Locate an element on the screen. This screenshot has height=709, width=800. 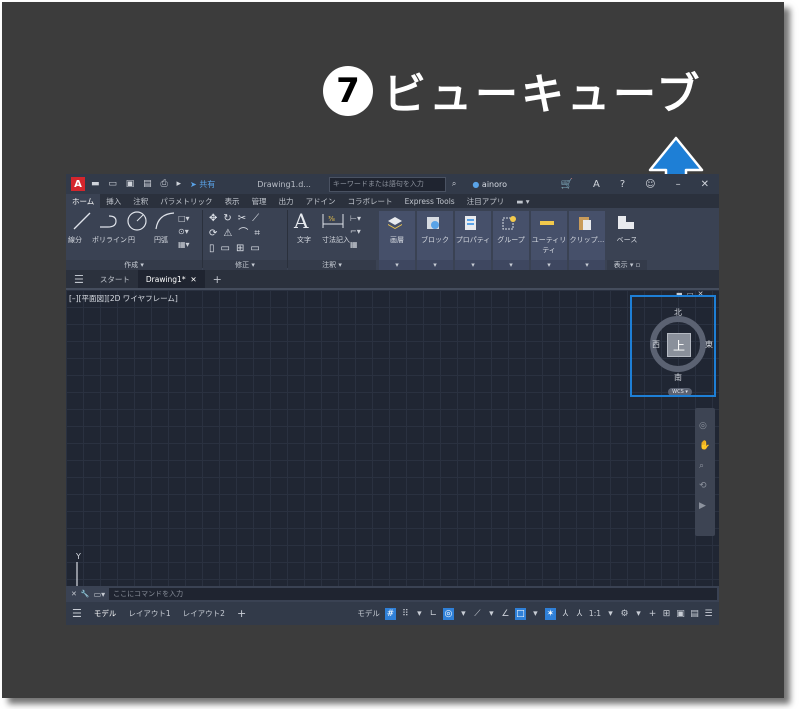
learn-icon: A is located at coordinates (596, 184).